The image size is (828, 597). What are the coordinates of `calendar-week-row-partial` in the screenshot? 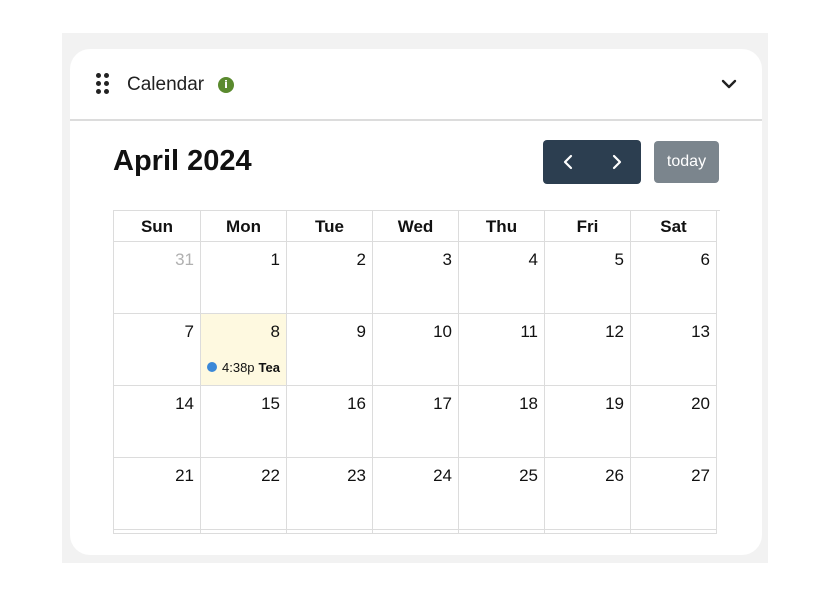 It's located at (417, 532).